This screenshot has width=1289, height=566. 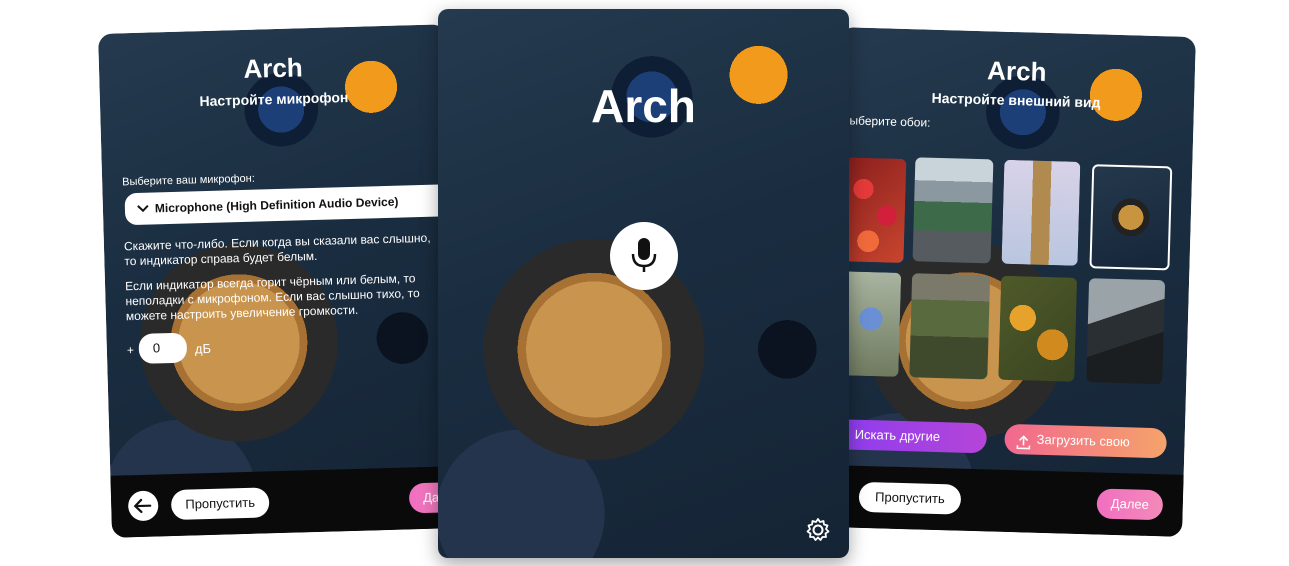 I want to click on wallpaper-select-label: Выберите обои:, so click(x=886, y=121).